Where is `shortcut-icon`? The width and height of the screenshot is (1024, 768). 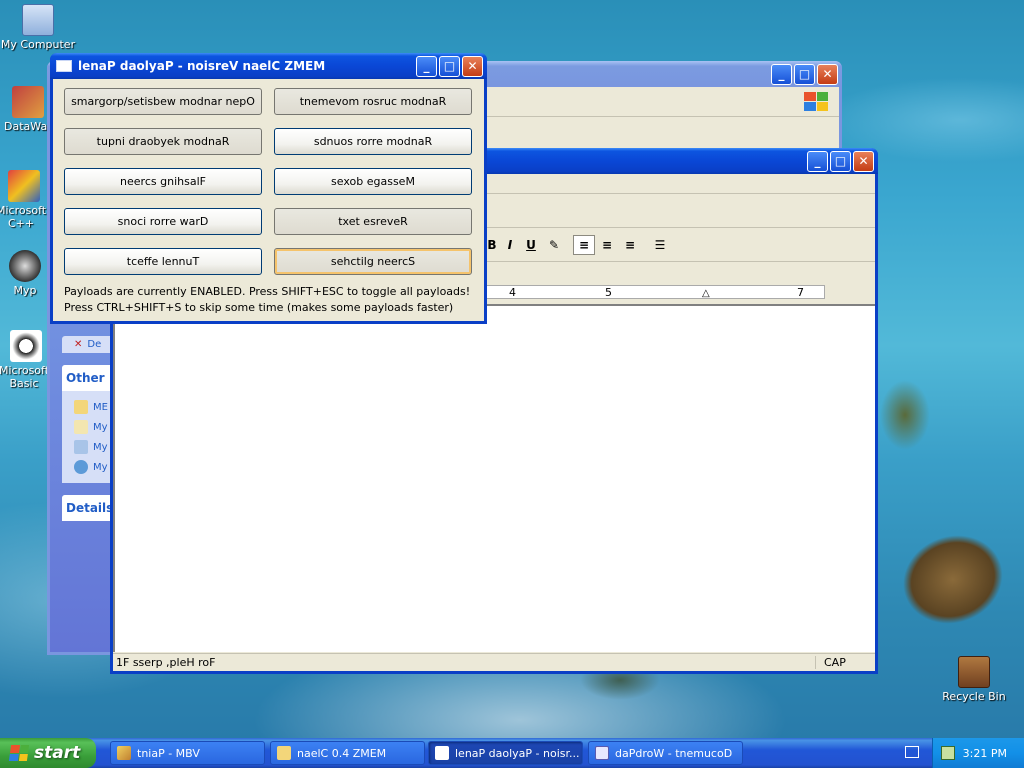
shortcut-icon is located at coordinates (28, 102).